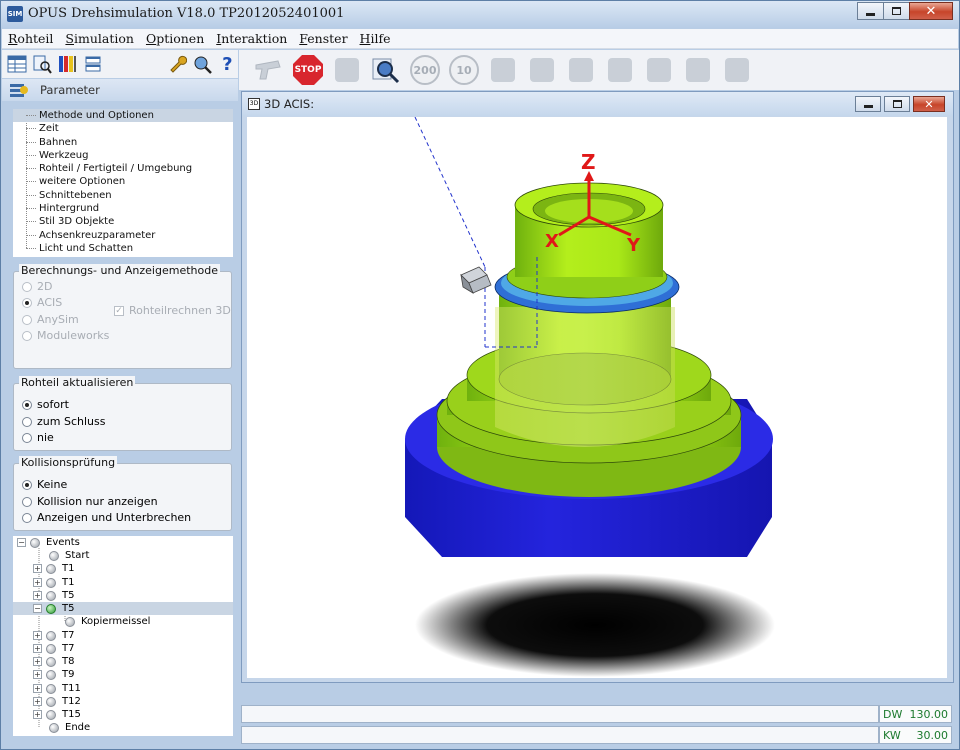  I want to click on menu-optionen: Optionen, so click(175, 38).